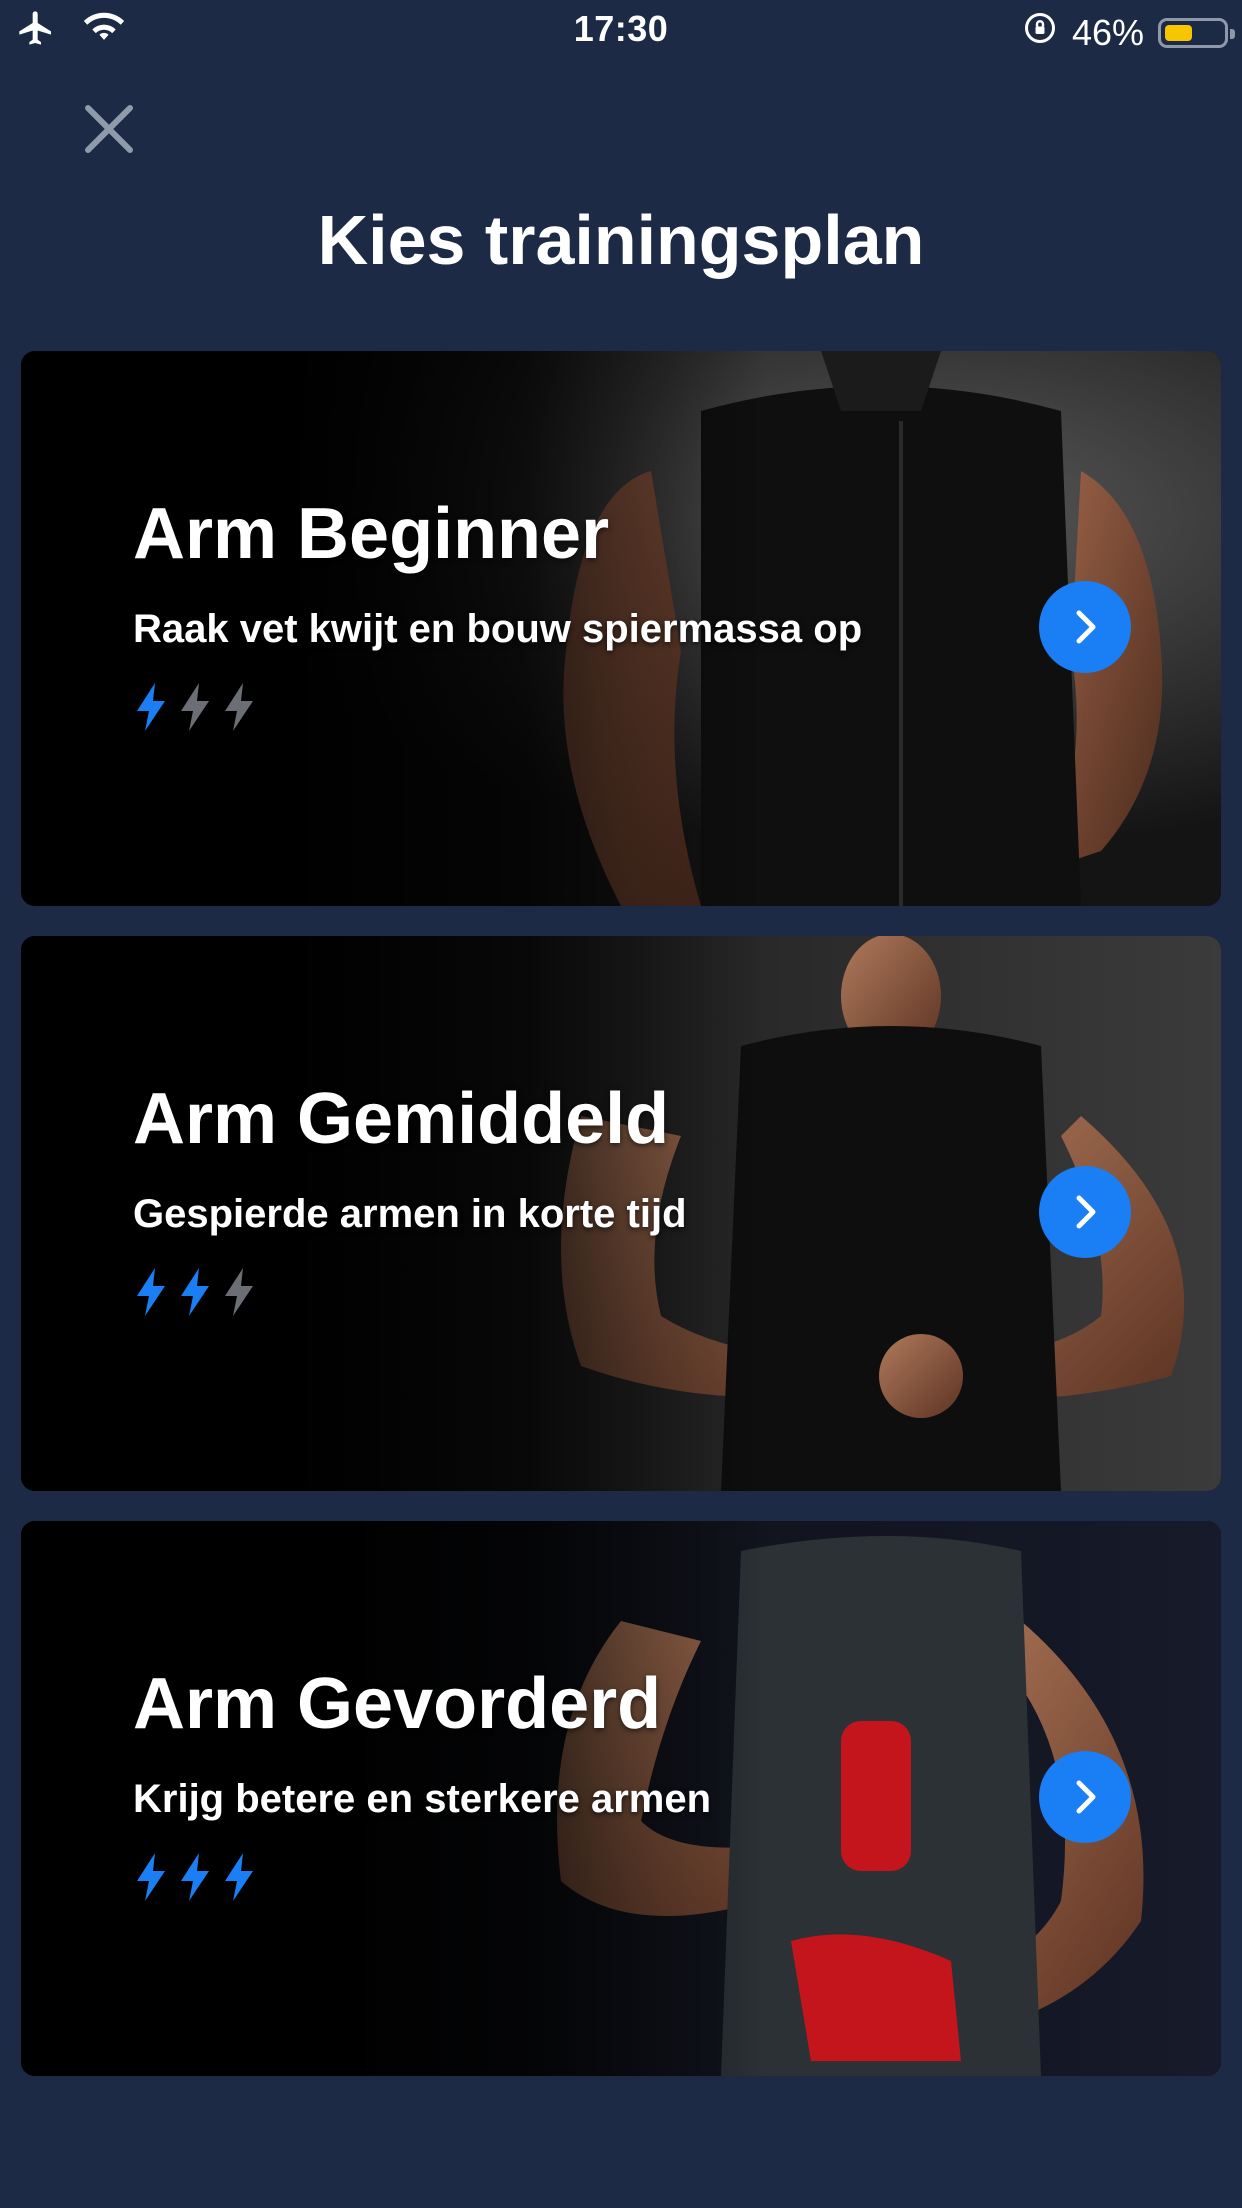 This screenshot has width=1242, height=2208. I want to click on plan-subtitle: Krijg betere en sterkere armen, so click(422, 1799).